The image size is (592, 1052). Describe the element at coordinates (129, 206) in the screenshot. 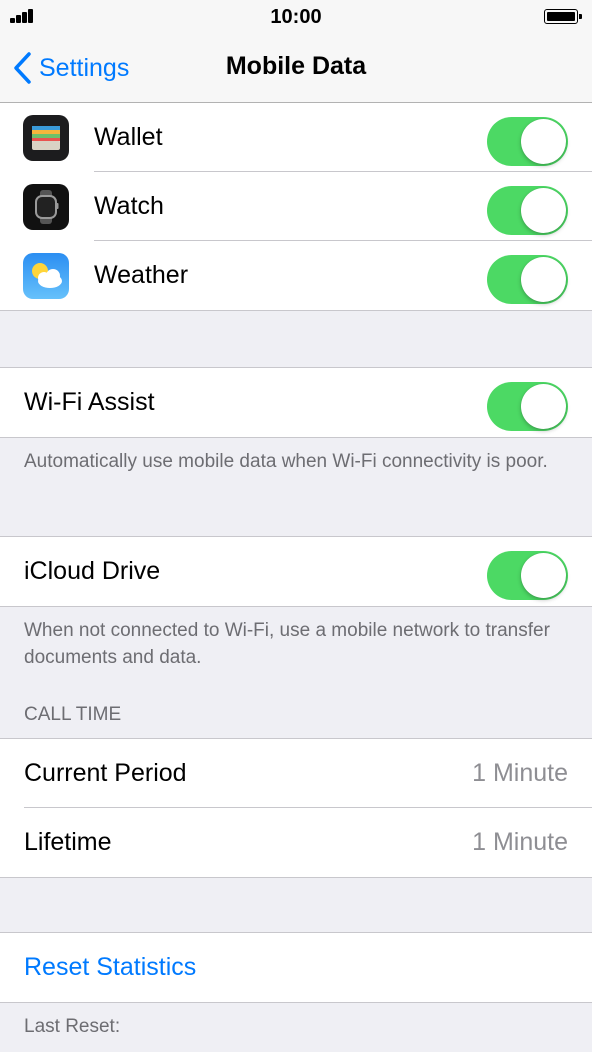

I see `app-name: Watch` at that location.